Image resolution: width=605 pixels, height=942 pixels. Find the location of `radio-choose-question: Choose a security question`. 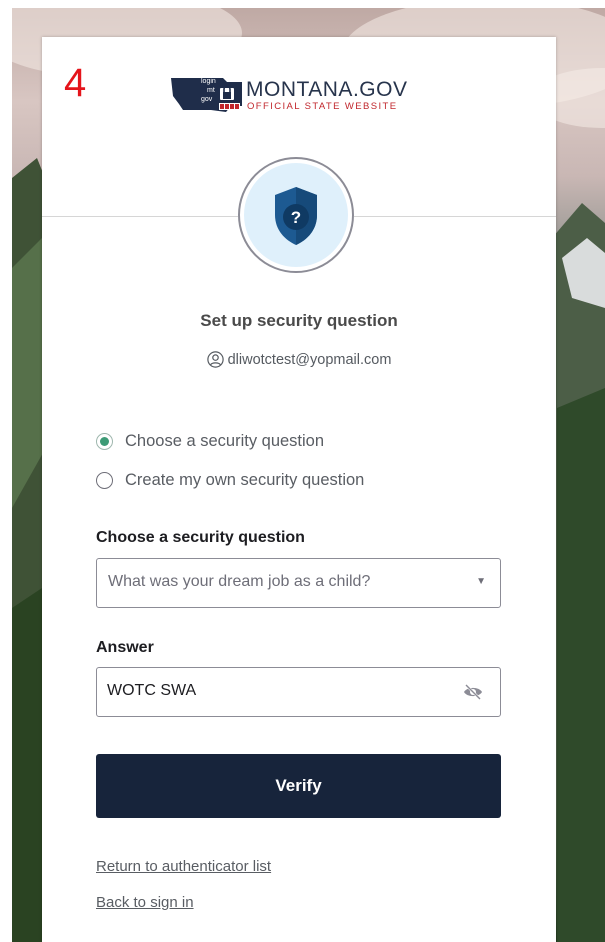

radio-choose-question: Choose a security question is located at coordinates (210, 441).